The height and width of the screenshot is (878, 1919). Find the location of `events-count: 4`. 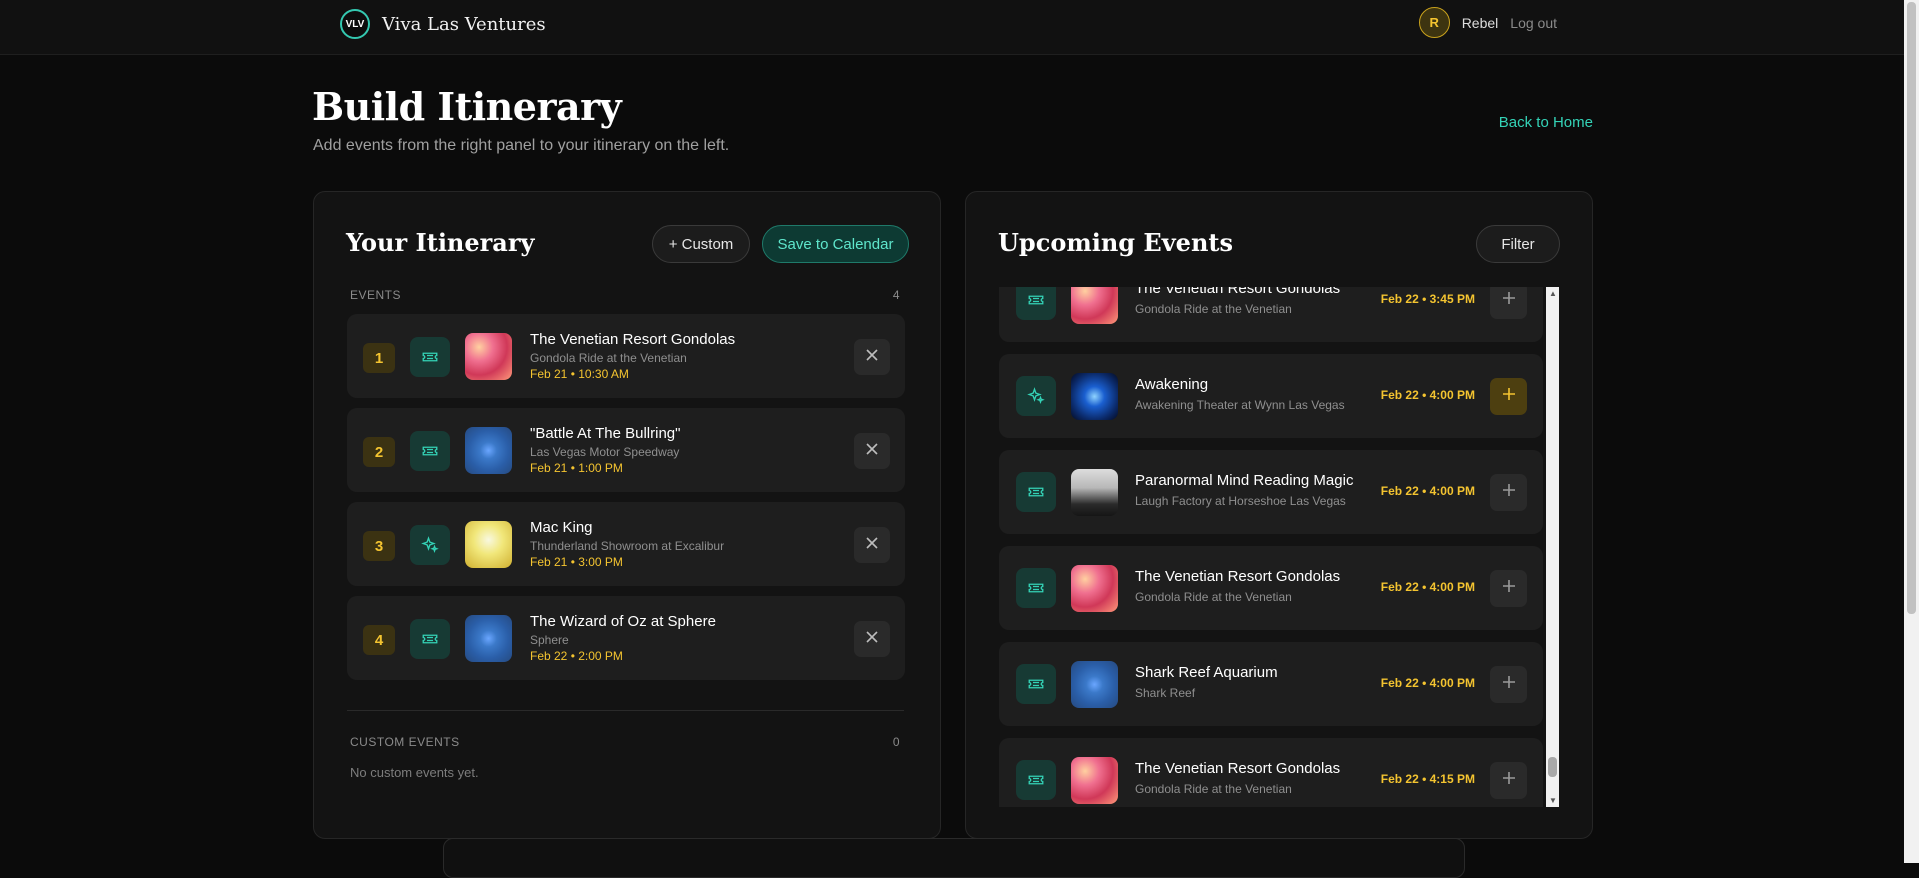

events-count: 4 is located at coordinates (896, 295).